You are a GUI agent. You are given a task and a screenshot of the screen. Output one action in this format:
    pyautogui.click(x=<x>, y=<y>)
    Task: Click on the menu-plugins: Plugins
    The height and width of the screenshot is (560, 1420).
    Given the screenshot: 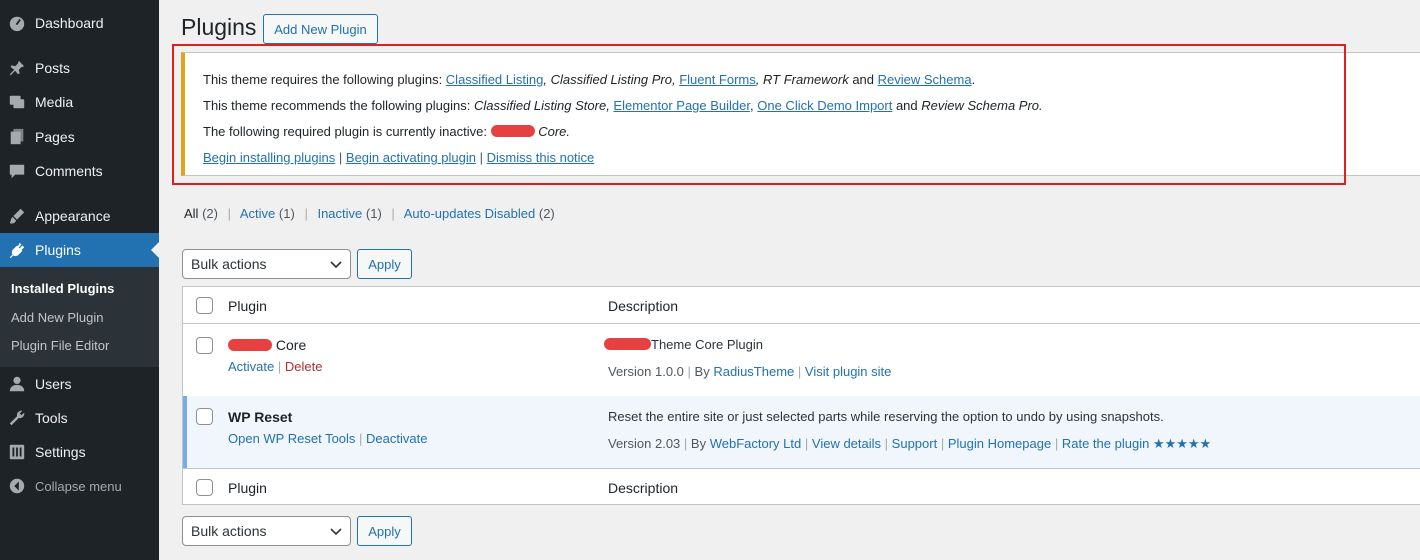 What is the action you would take?
    pyautogui.click(x=79, y=250)
    